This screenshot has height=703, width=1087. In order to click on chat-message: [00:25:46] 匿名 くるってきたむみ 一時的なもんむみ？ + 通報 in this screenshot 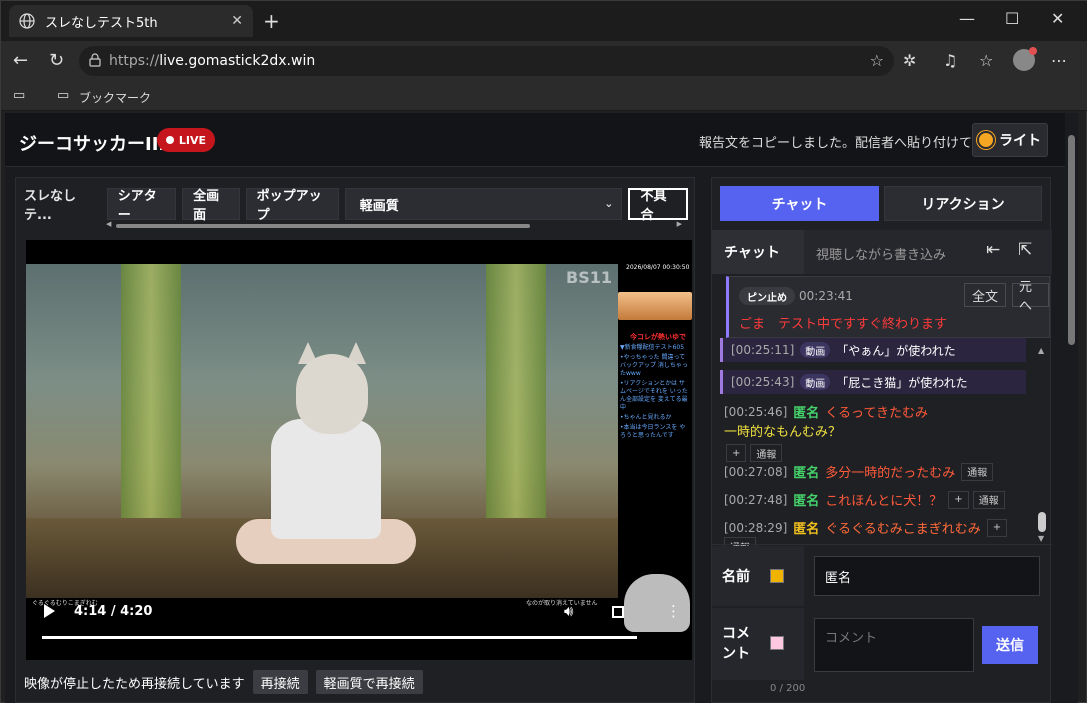, I will do `click(876, 432)`.